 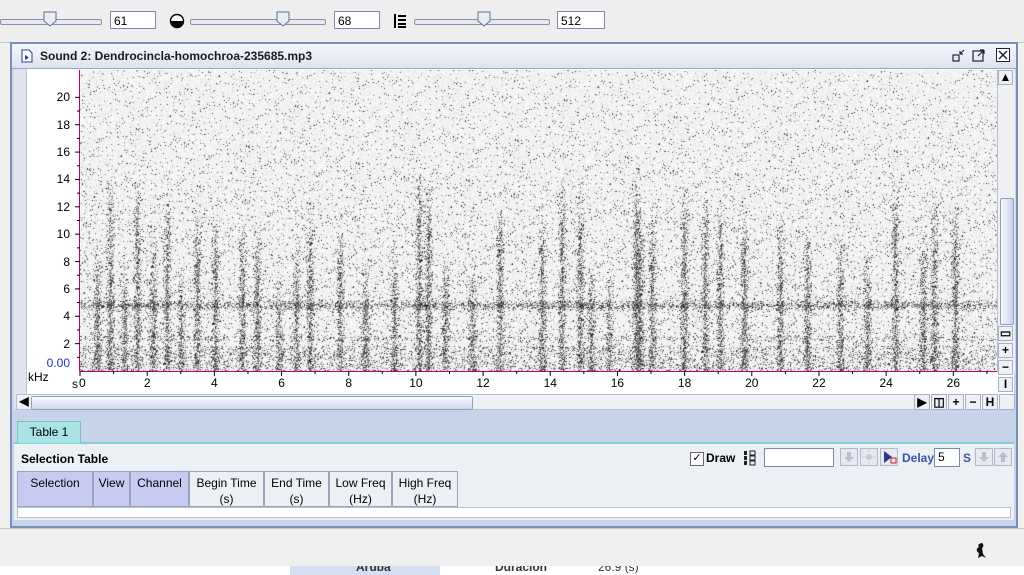 I want to click on play-icon, so click(x=890, y=457).